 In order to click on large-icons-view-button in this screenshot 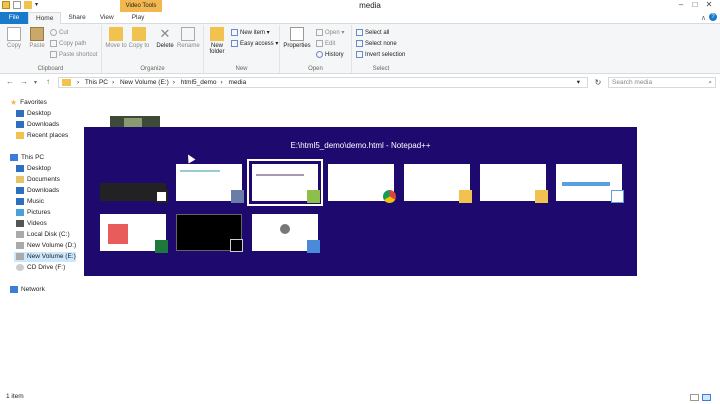, I will do `click(706, 397)`.